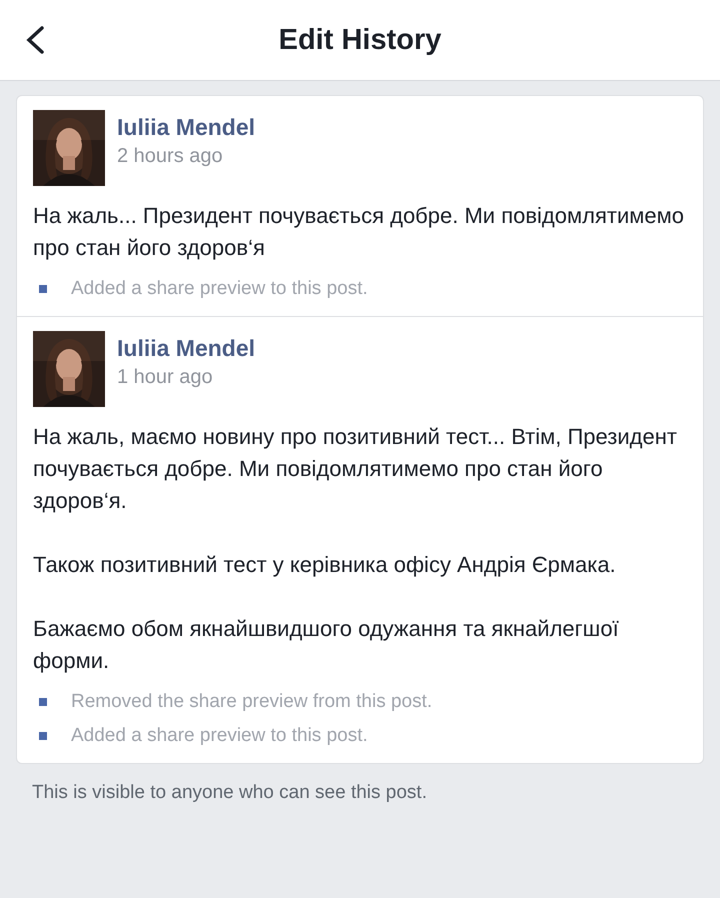 This screenshot has height=898, width=720. What do you see at coordinates (359, 232) in the screenshot?
I see `post-text: На жаль... Президент почувається добре. Ми повідомлятимемо про стан його здоров‘я` at bounding box center [359, 232].